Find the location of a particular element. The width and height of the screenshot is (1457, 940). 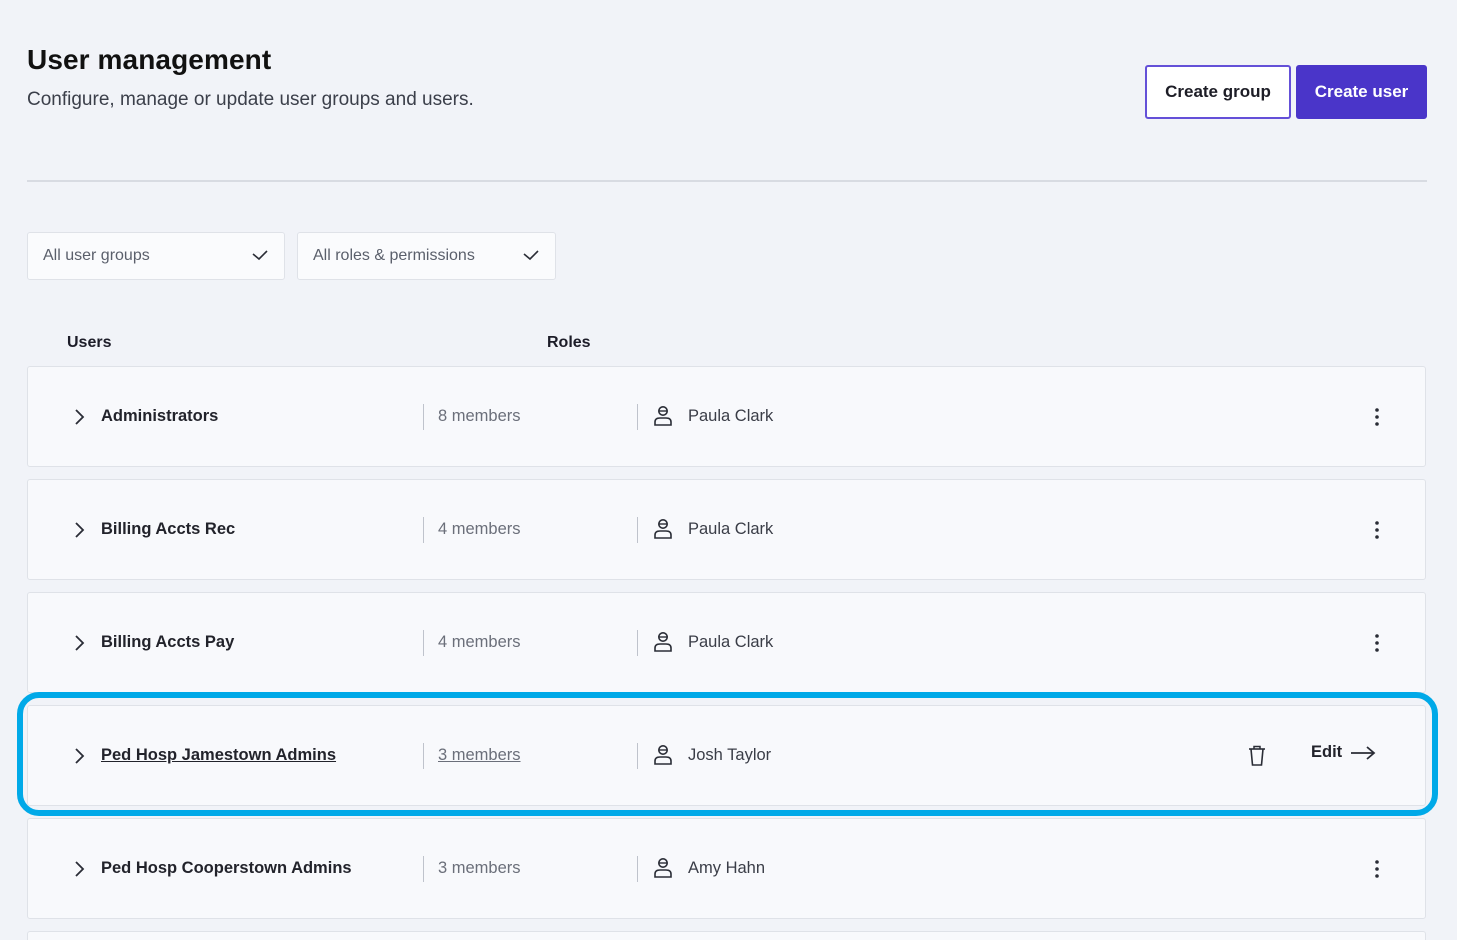

member-count: 8 members is located at coordinates (479, 416).